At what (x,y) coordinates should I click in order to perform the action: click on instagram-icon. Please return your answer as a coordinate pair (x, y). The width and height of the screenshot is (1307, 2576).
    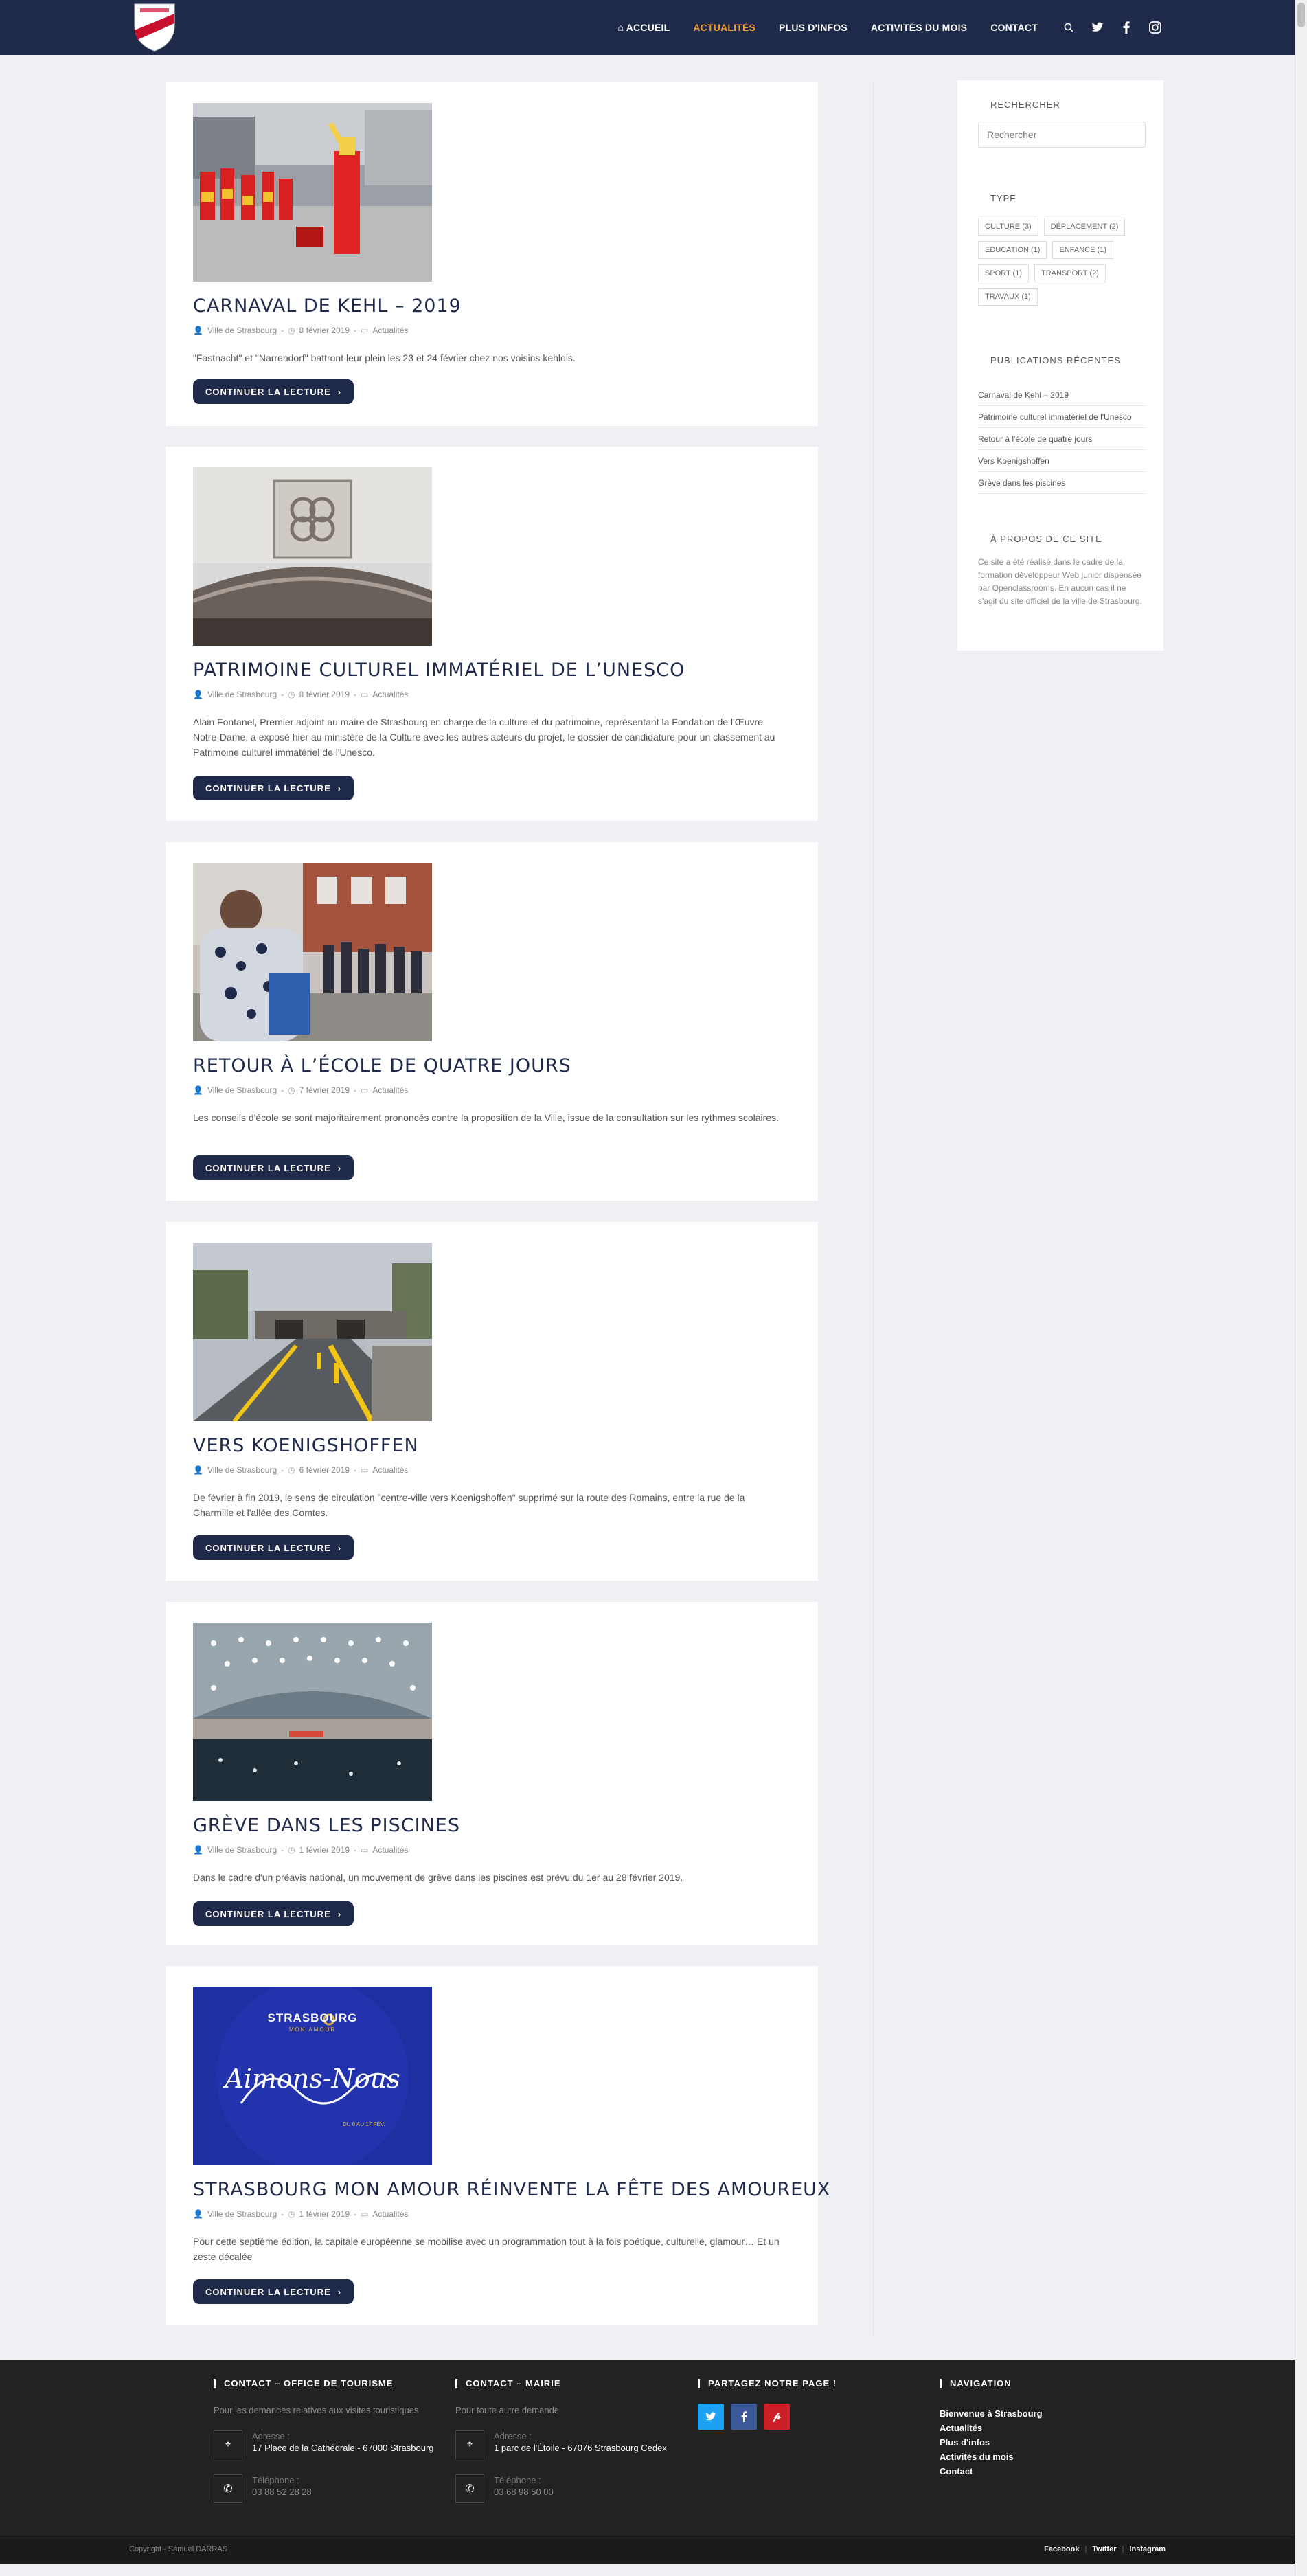
    Looking at the image, I should click on (1155, 27).